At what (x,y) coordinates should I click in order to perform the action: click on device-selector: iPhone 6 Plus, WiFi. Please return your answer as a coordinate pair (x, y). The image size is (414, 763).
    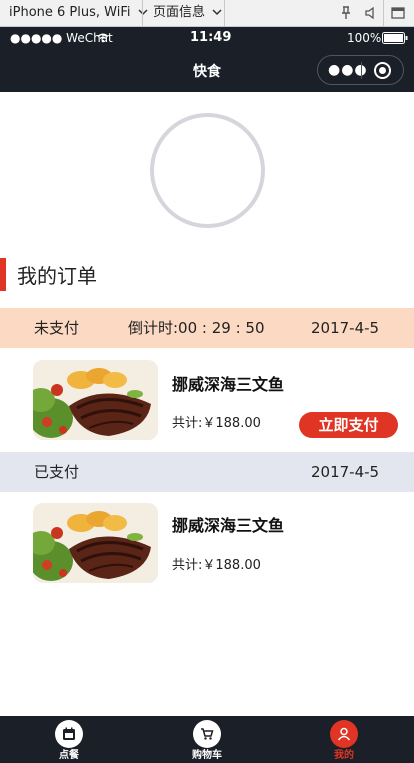
    Looking at the image, I should click on (78, 13).